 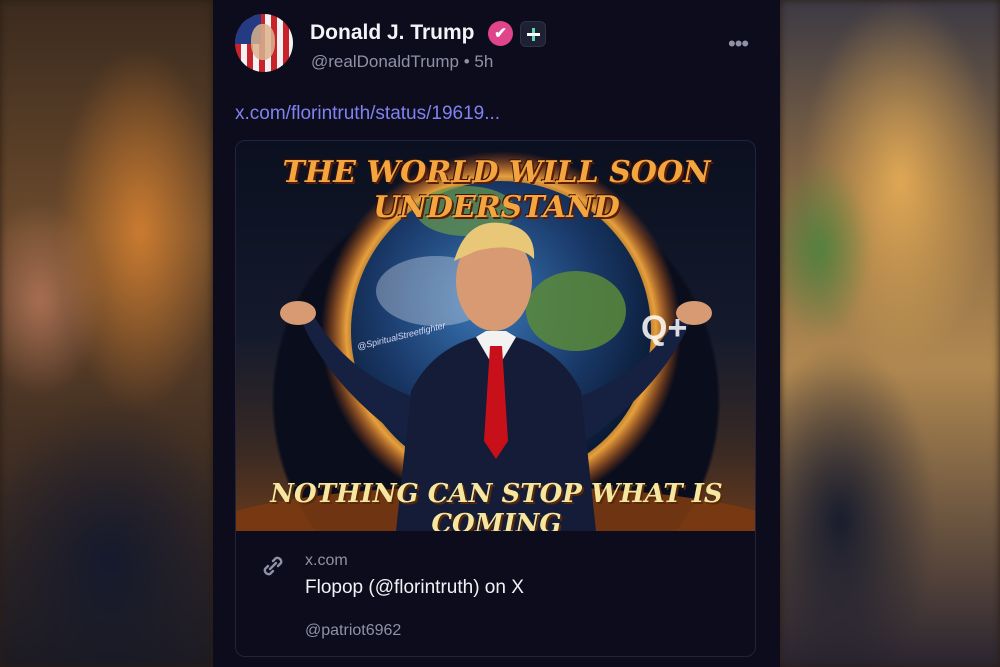 What do you see at coordinates (496, 190) in the screenshot?
I see `image-title: THE WORLD WILL SOON UNDERSTAND` at bounding box center [496, 190].